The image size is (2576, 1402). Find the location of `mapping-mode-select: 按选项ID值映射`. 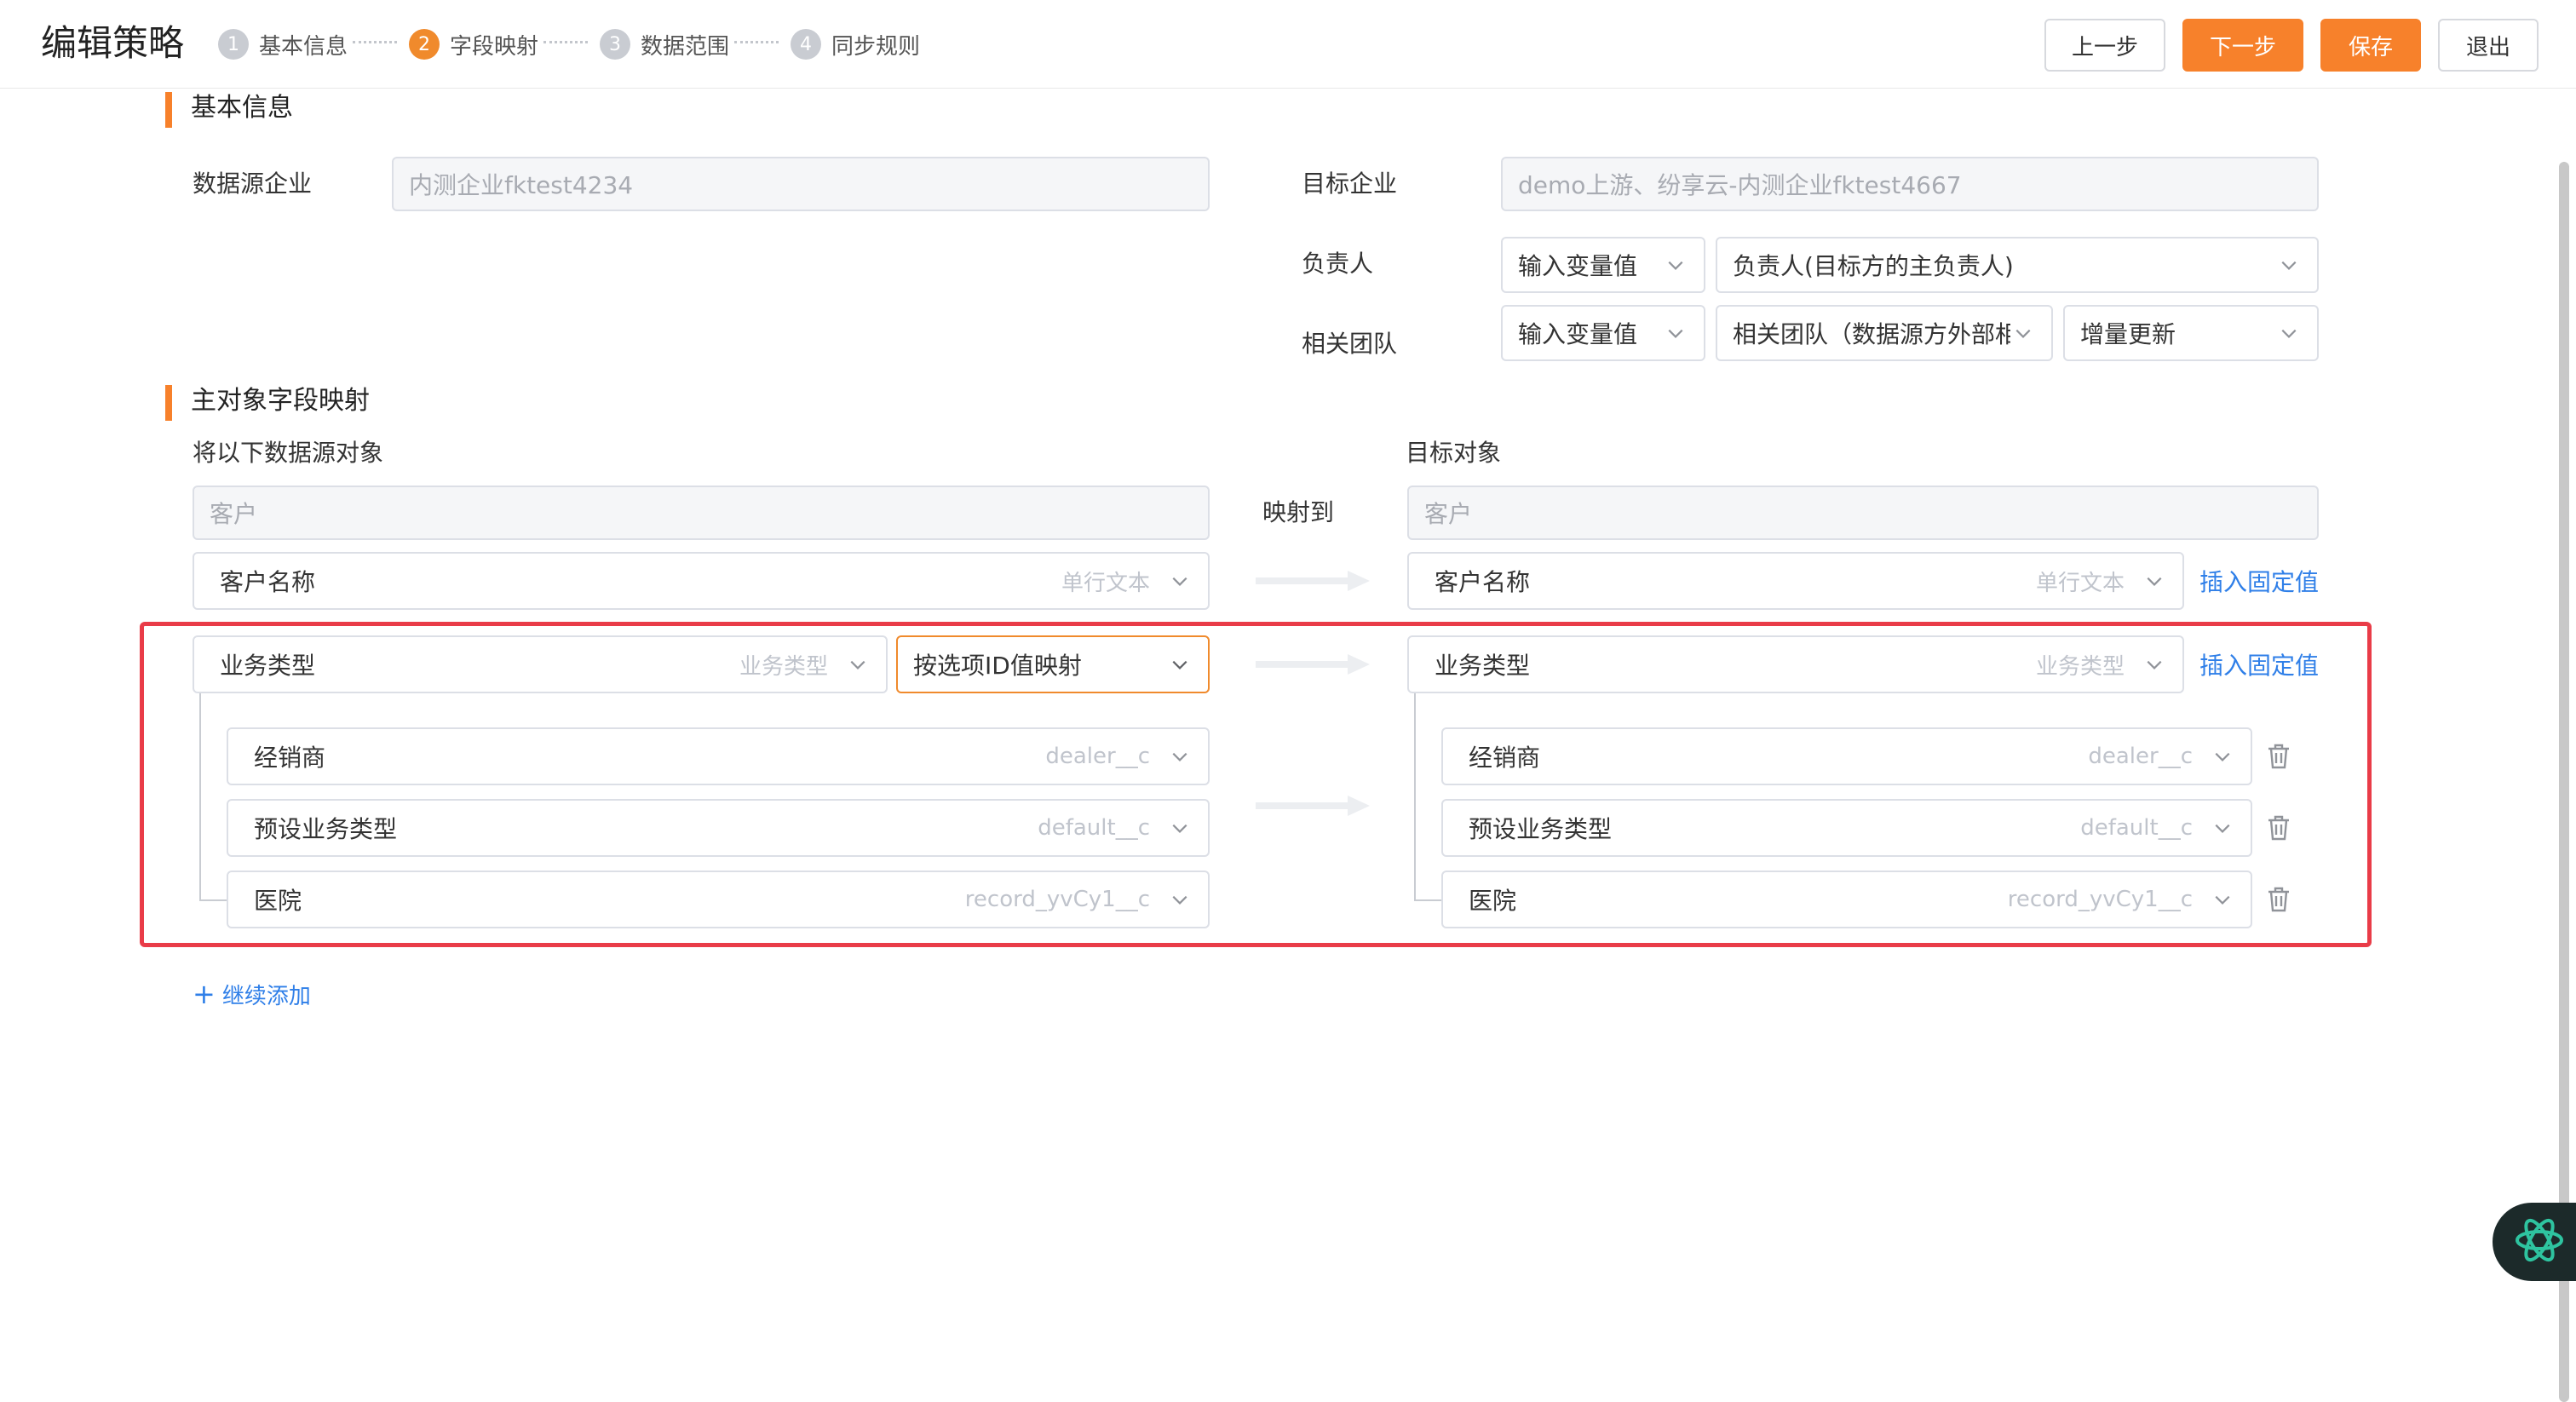

mapping-mode-select: 按选项ID值映射 is located at coordinates (1053, 664).